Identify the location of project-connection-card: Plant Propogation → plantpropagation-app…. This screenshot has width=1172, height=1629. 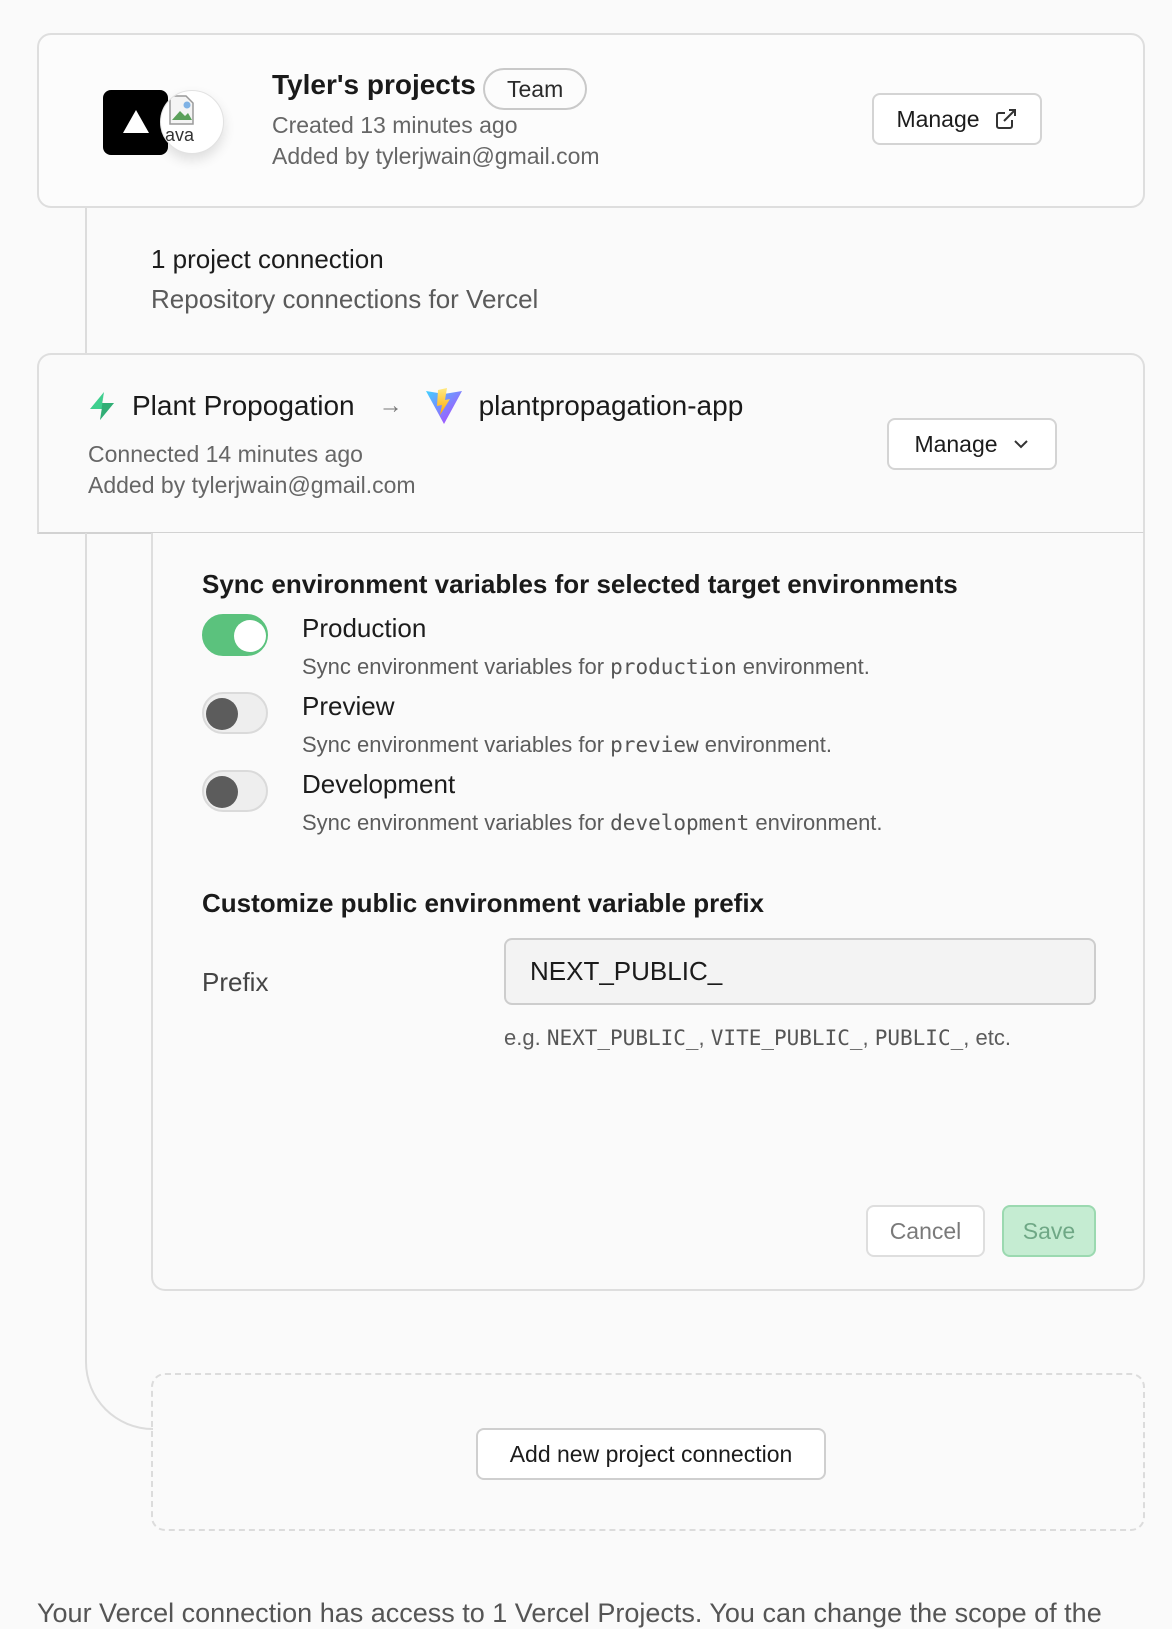
(591, 443).